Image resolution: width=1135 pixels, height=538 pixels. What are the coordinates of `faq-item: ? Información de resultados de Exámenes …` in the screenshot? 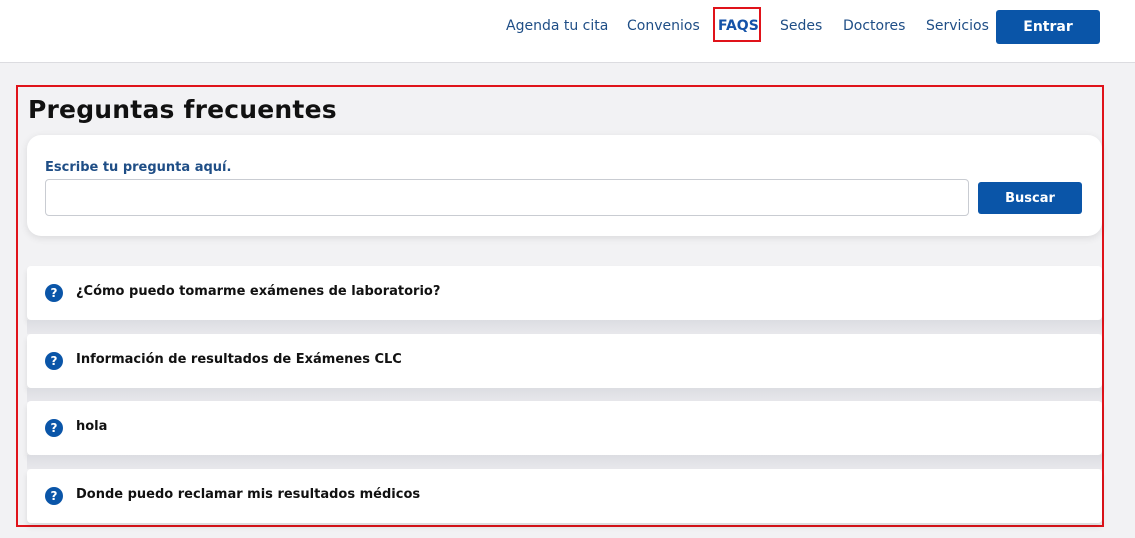 It's located at (564, 368).